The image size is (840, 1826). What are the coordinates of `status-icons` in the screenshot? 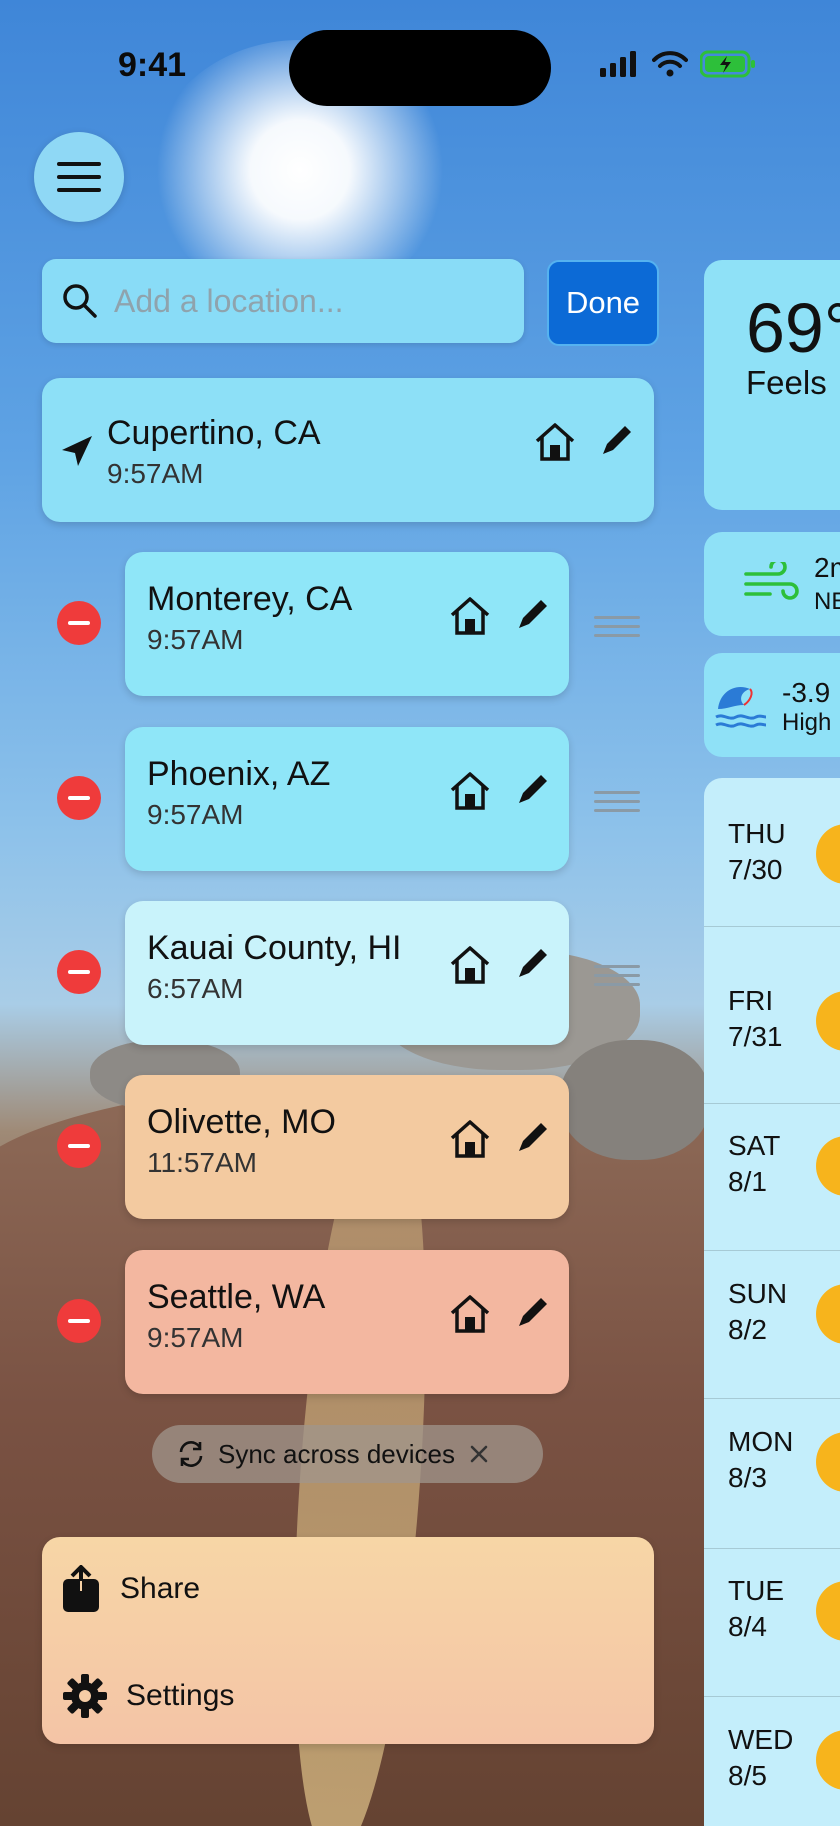 It's located at (678, 64).